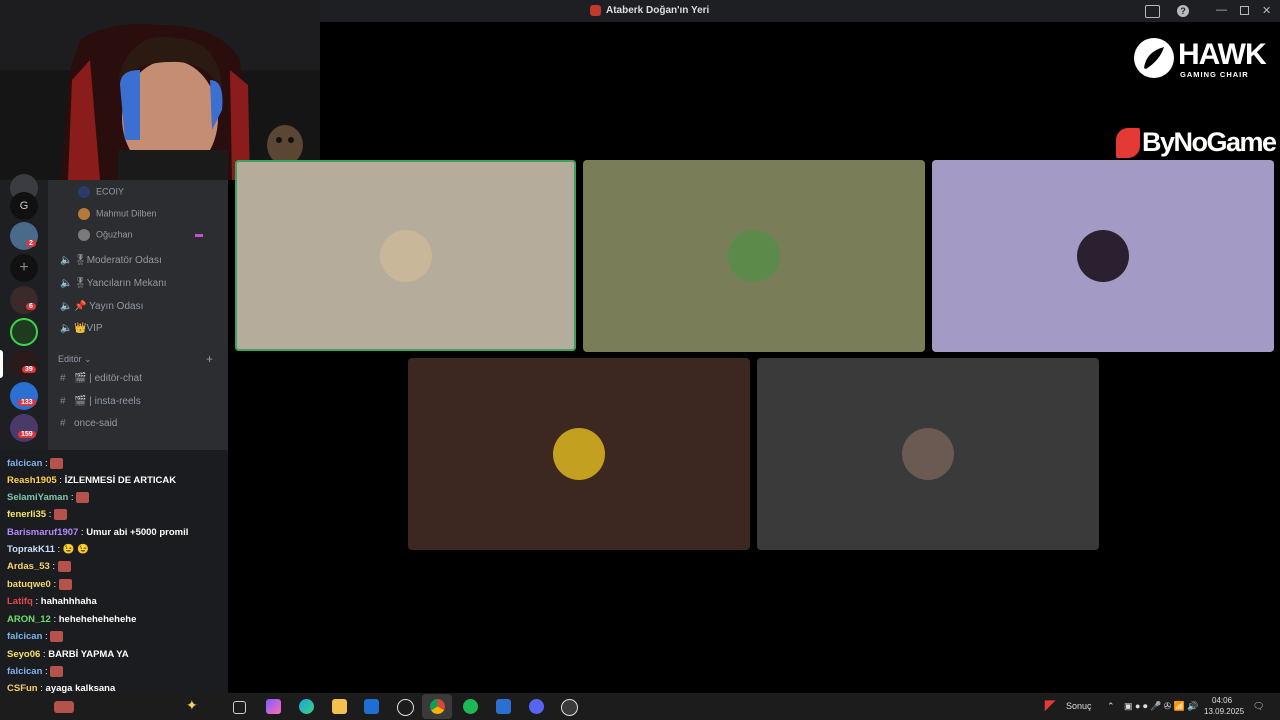 Image resolution: width=1280 pixels, height=720 pixels. What do you see at coordinates (75, 359) in the screenshot?
I see `category-header: Editör ⌄` at bounding box center [75, 359].